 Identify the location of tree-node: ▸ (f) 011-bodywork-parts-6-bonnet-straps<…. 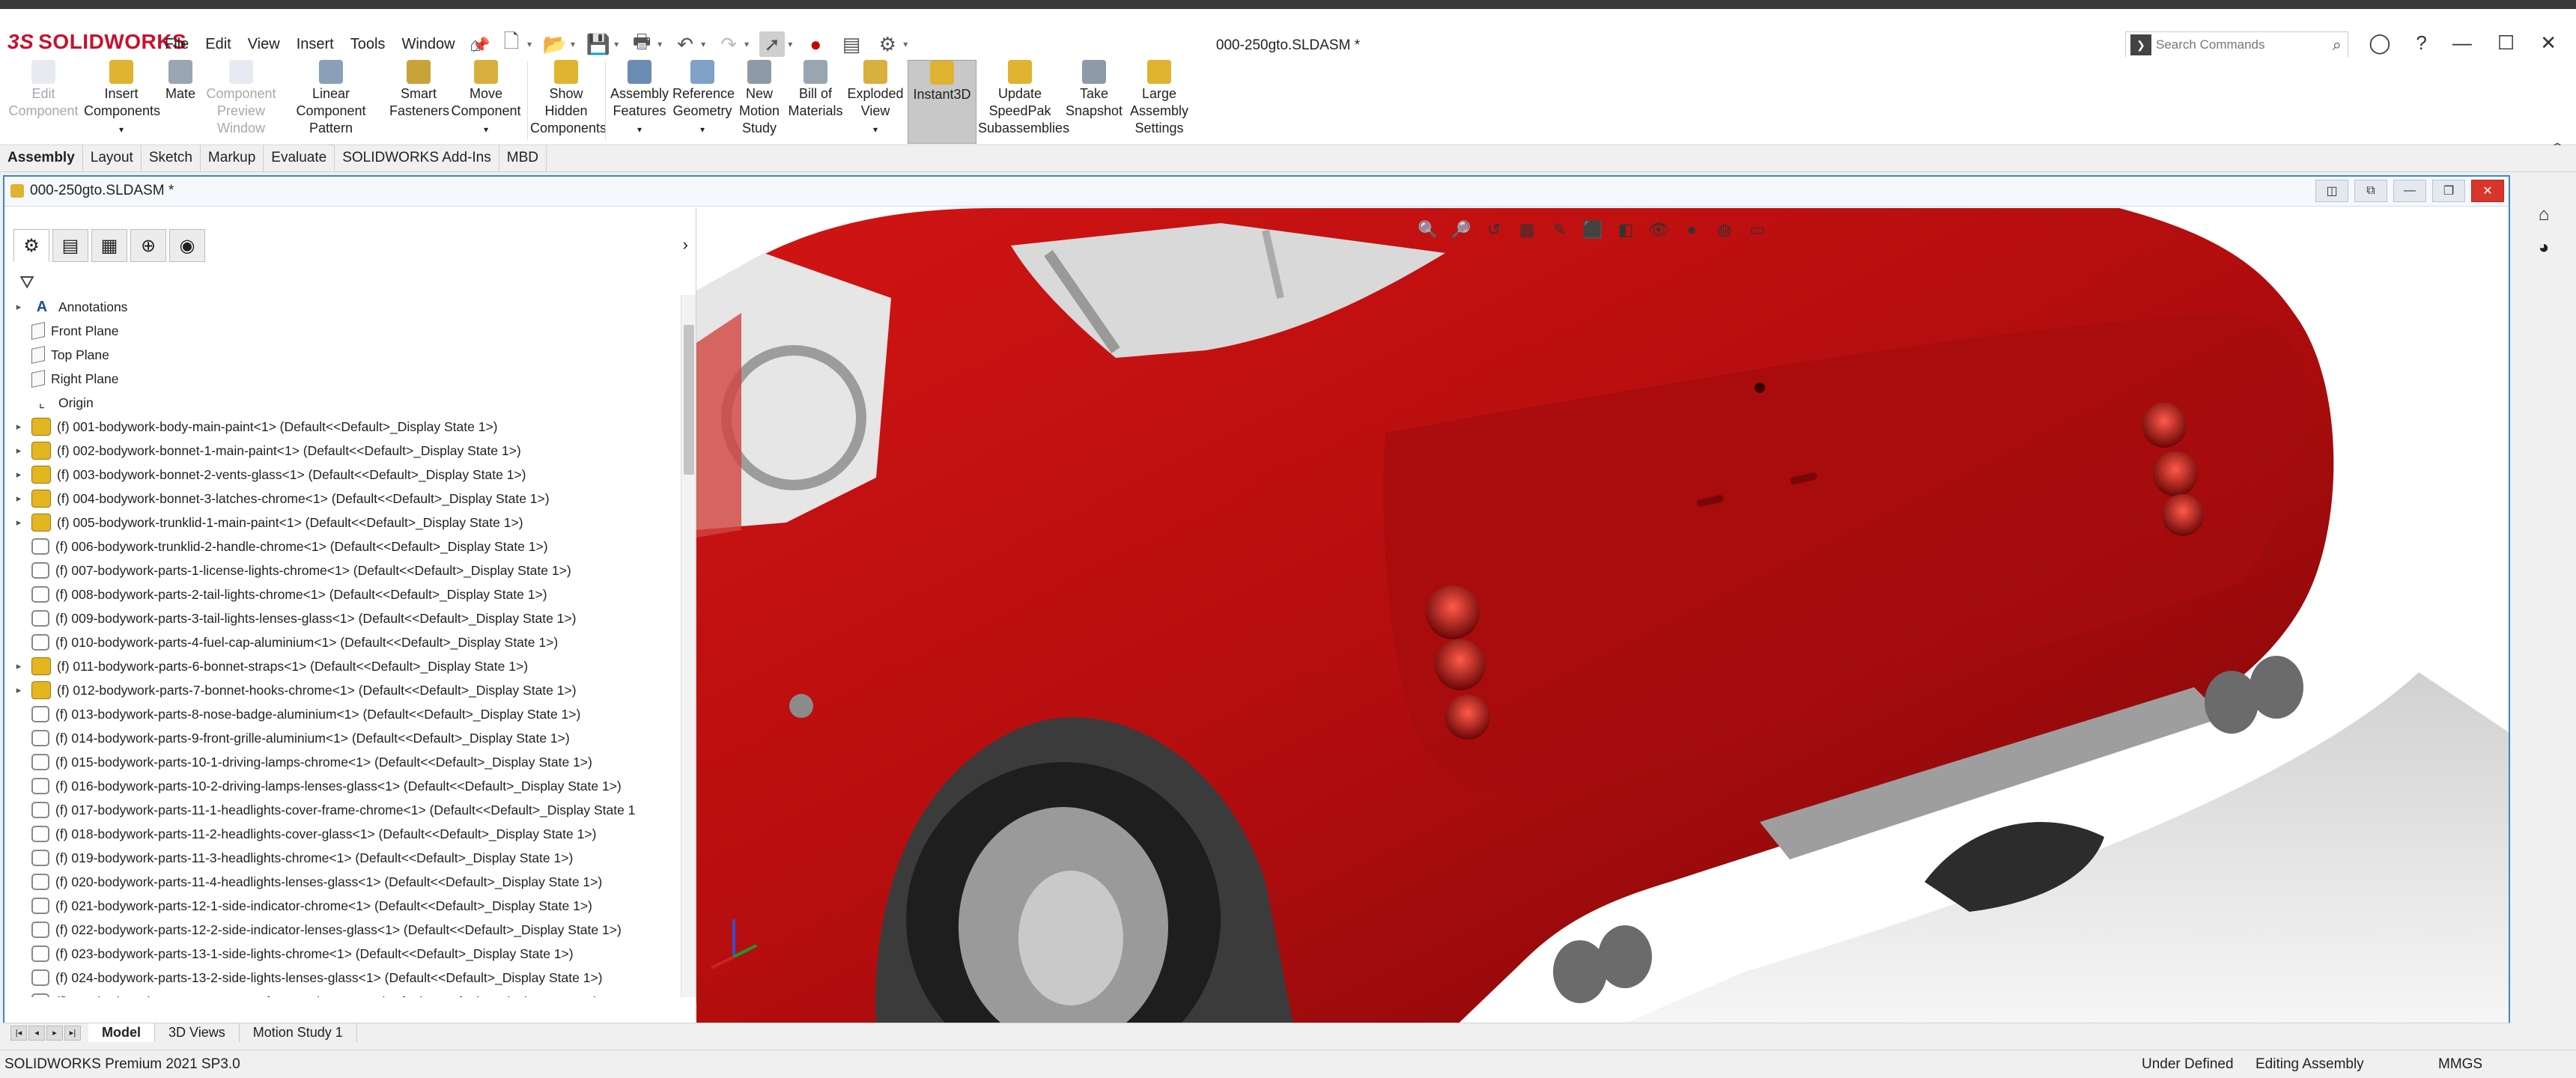
(343, 666).